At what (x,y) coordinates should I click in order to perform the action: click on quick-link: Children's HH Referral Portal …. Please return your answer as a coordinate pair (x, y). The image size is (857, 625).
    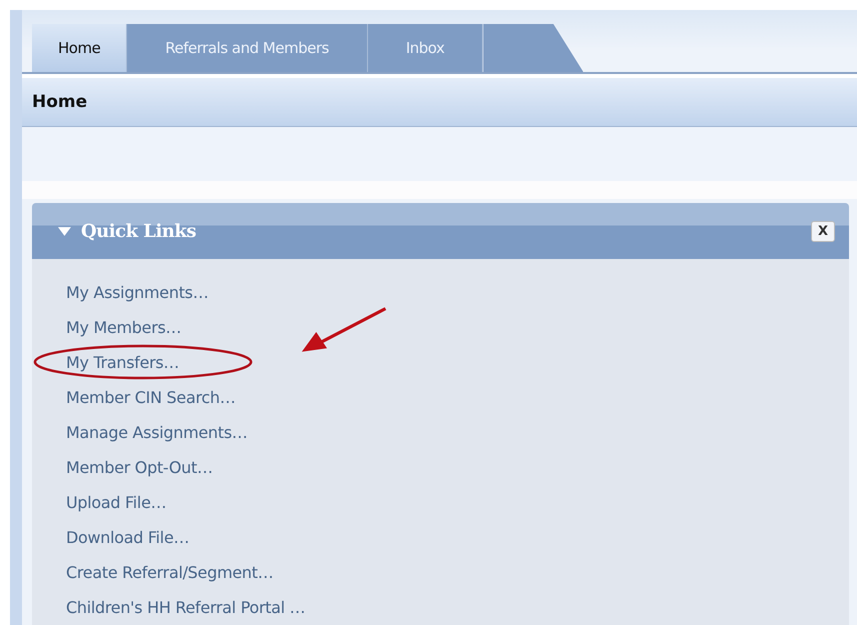
    Looking at the image, I should click on (186, 607).